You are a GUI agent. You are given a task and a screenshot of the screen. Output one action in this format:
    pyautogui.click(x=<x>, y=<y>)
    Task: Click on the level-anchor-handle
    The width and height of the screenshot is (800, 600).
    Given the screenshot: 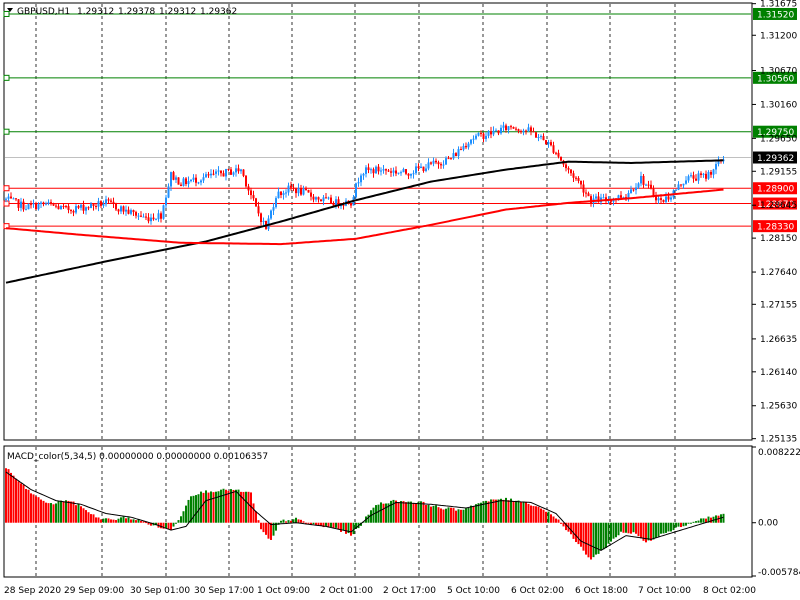 What is the action you would take?
    pyautogui.click(x=6, y=77)
    